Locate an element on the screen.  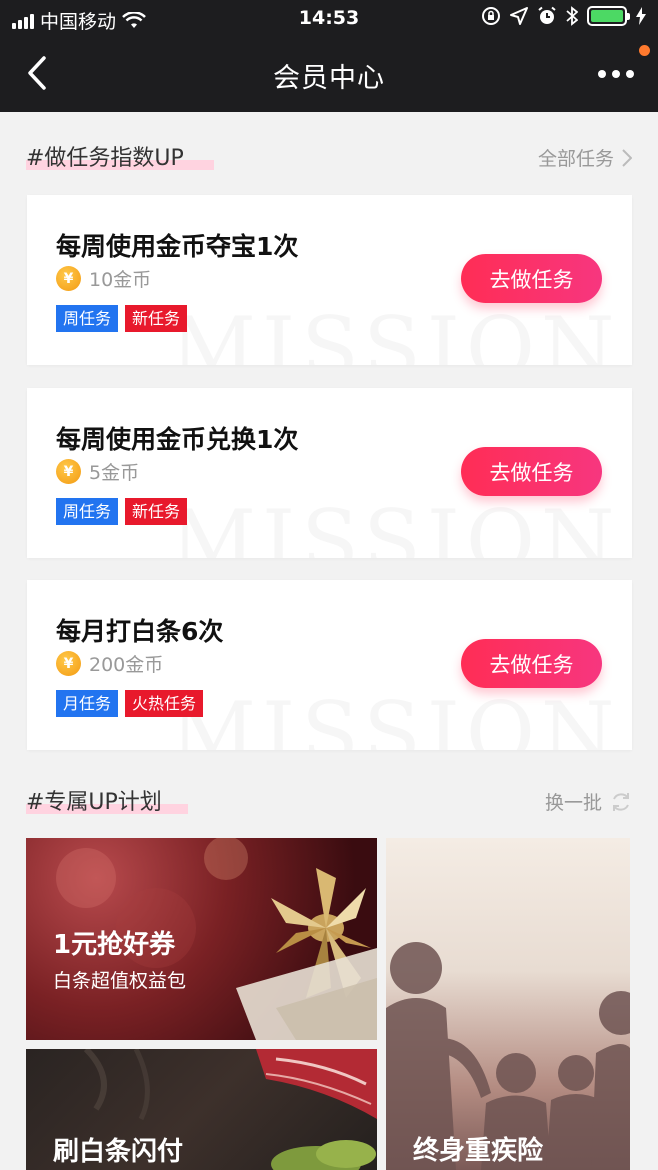
plan-section-title: #专属UP计划 is located at coordinates (94, 802).